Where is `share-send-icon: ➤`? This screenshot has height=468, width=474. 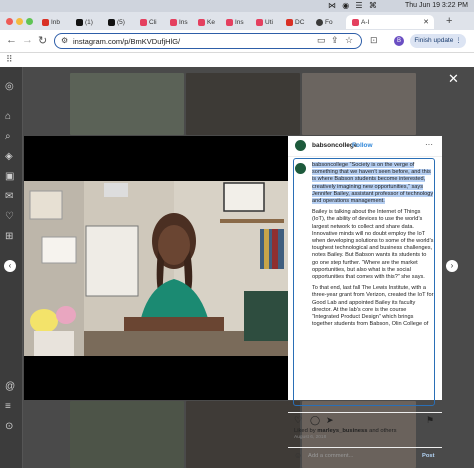
share-send-icon: ➤ is located at coordinates (330, 420).